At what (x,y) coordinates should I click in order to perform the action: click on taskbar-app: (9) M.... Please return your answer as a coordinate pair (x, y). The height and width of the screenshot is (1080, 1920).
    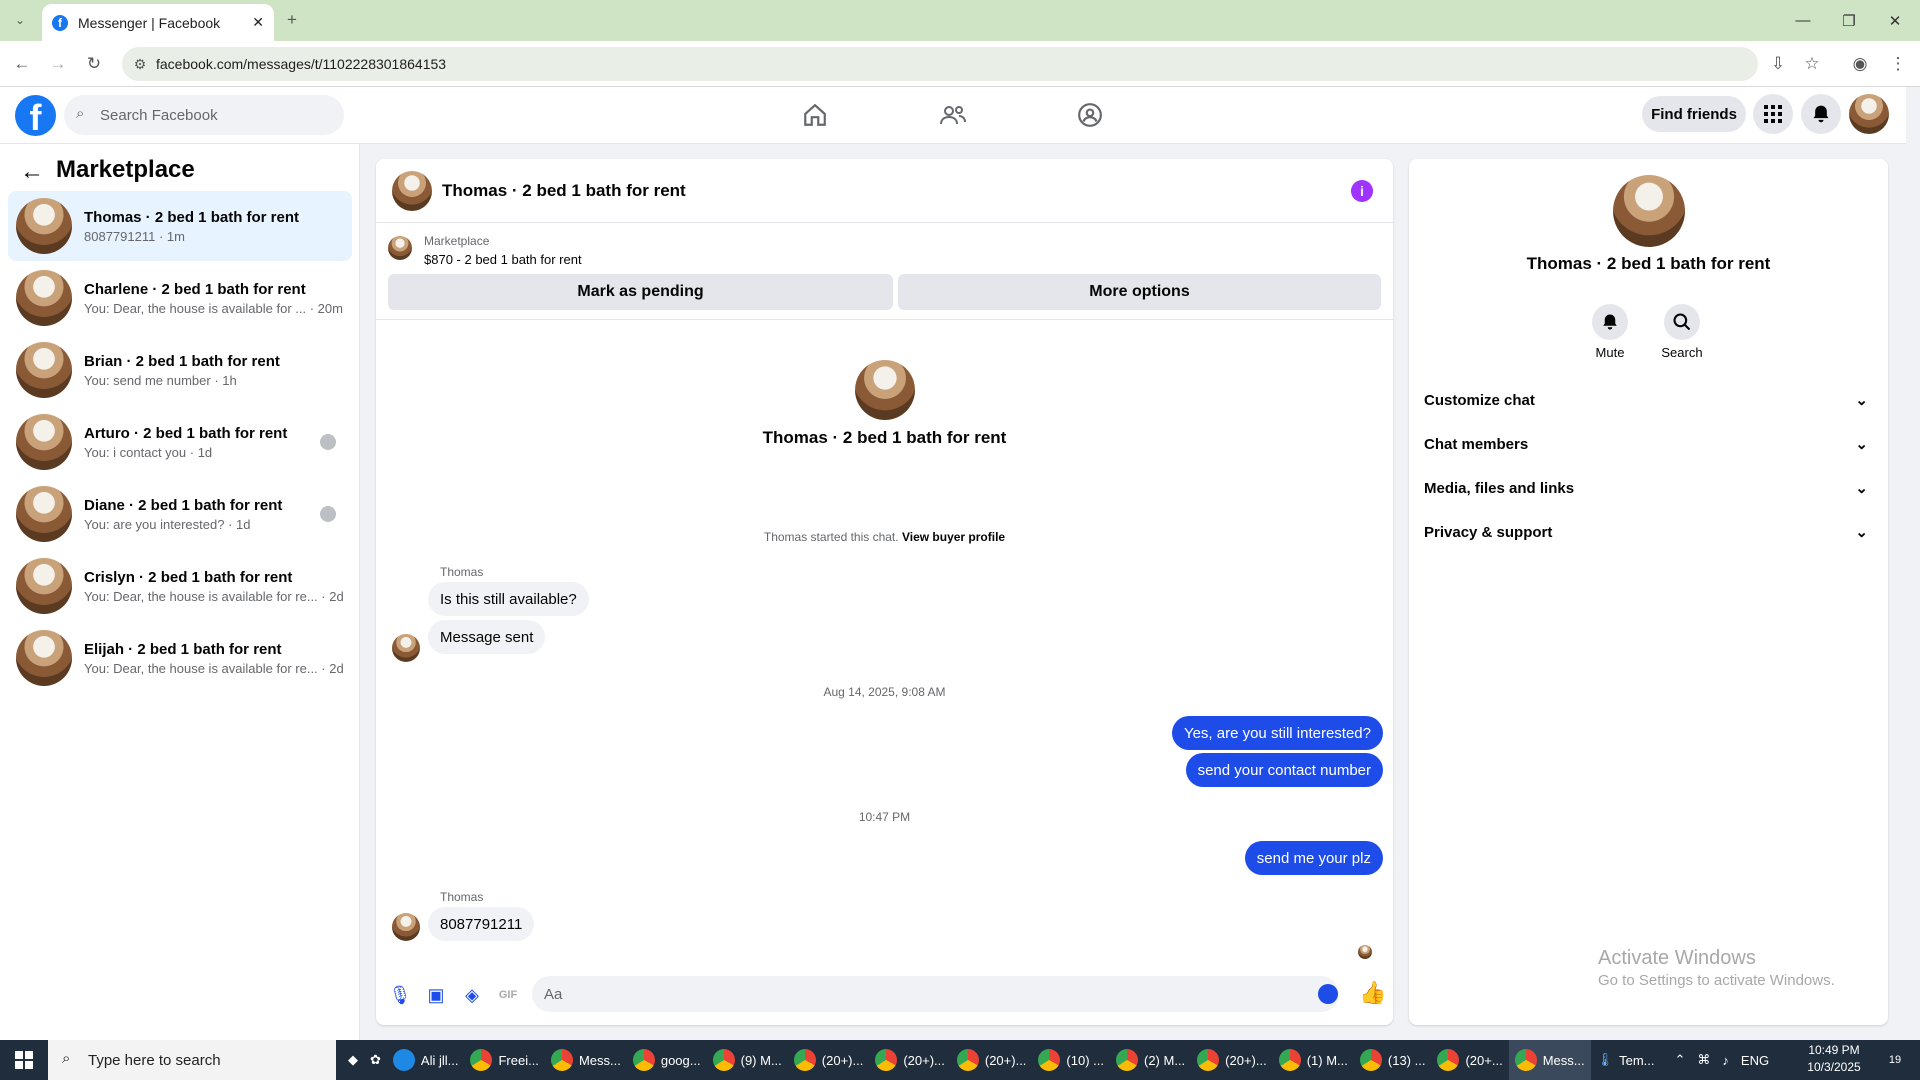
    Looking at the image, I should click on (747, 1060).